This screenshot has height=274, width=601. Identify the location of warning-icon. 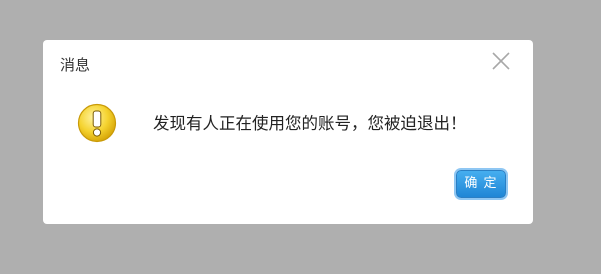
(97, 123).